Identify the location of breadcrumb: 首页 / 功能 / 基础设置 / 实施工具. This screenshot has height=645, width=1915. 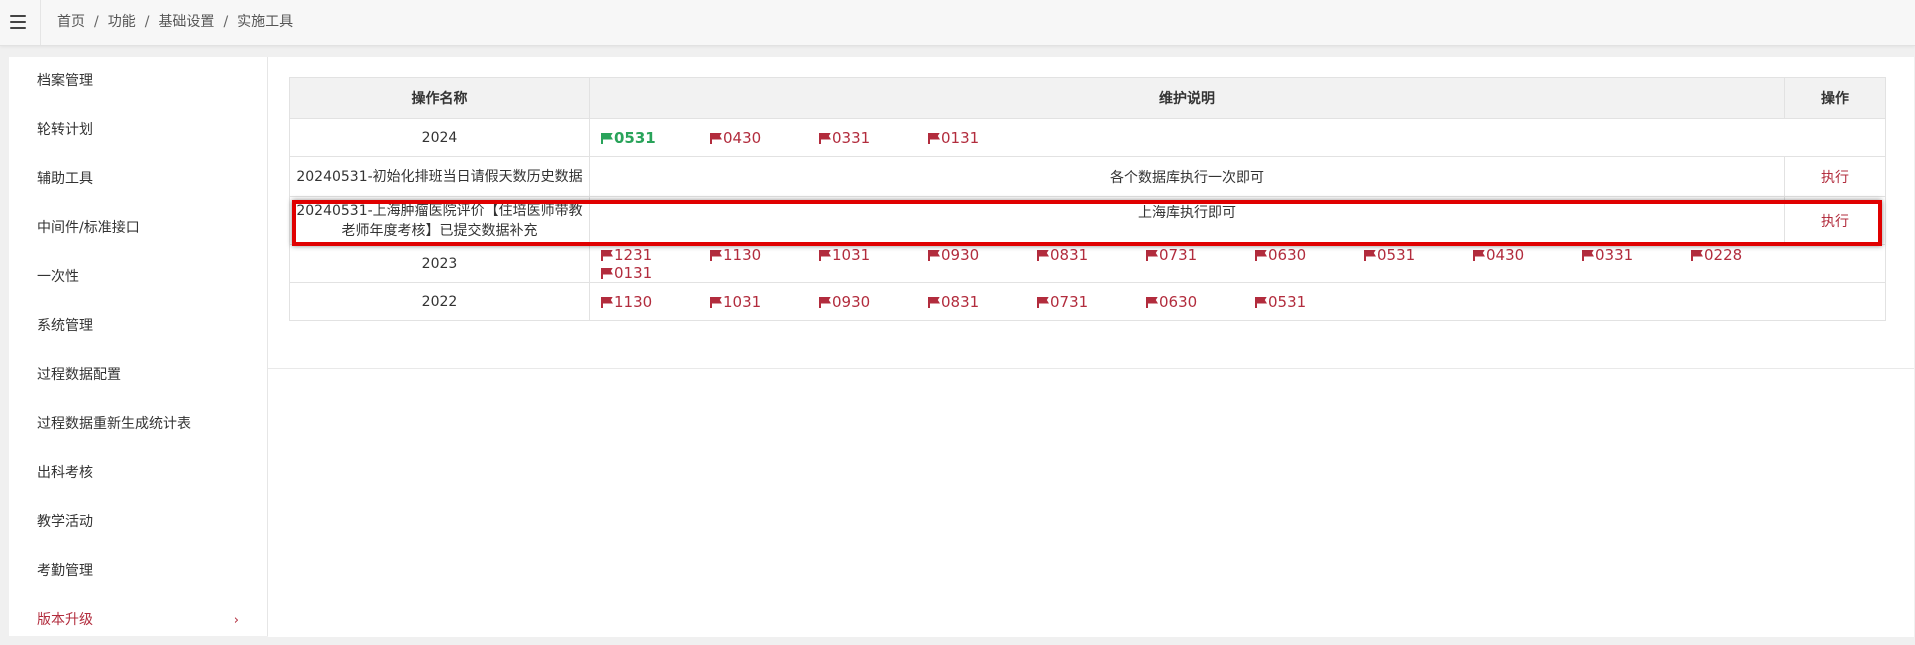
(175, 22).